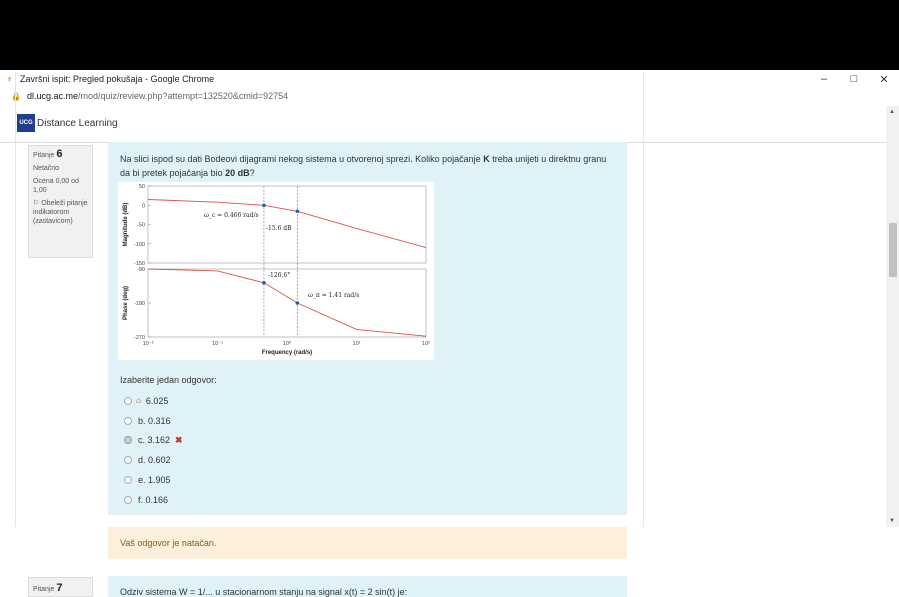  What do you see at coordinates (128, 499) in the screenshot?
I see `radio-f` at bounding box center [128, 499].